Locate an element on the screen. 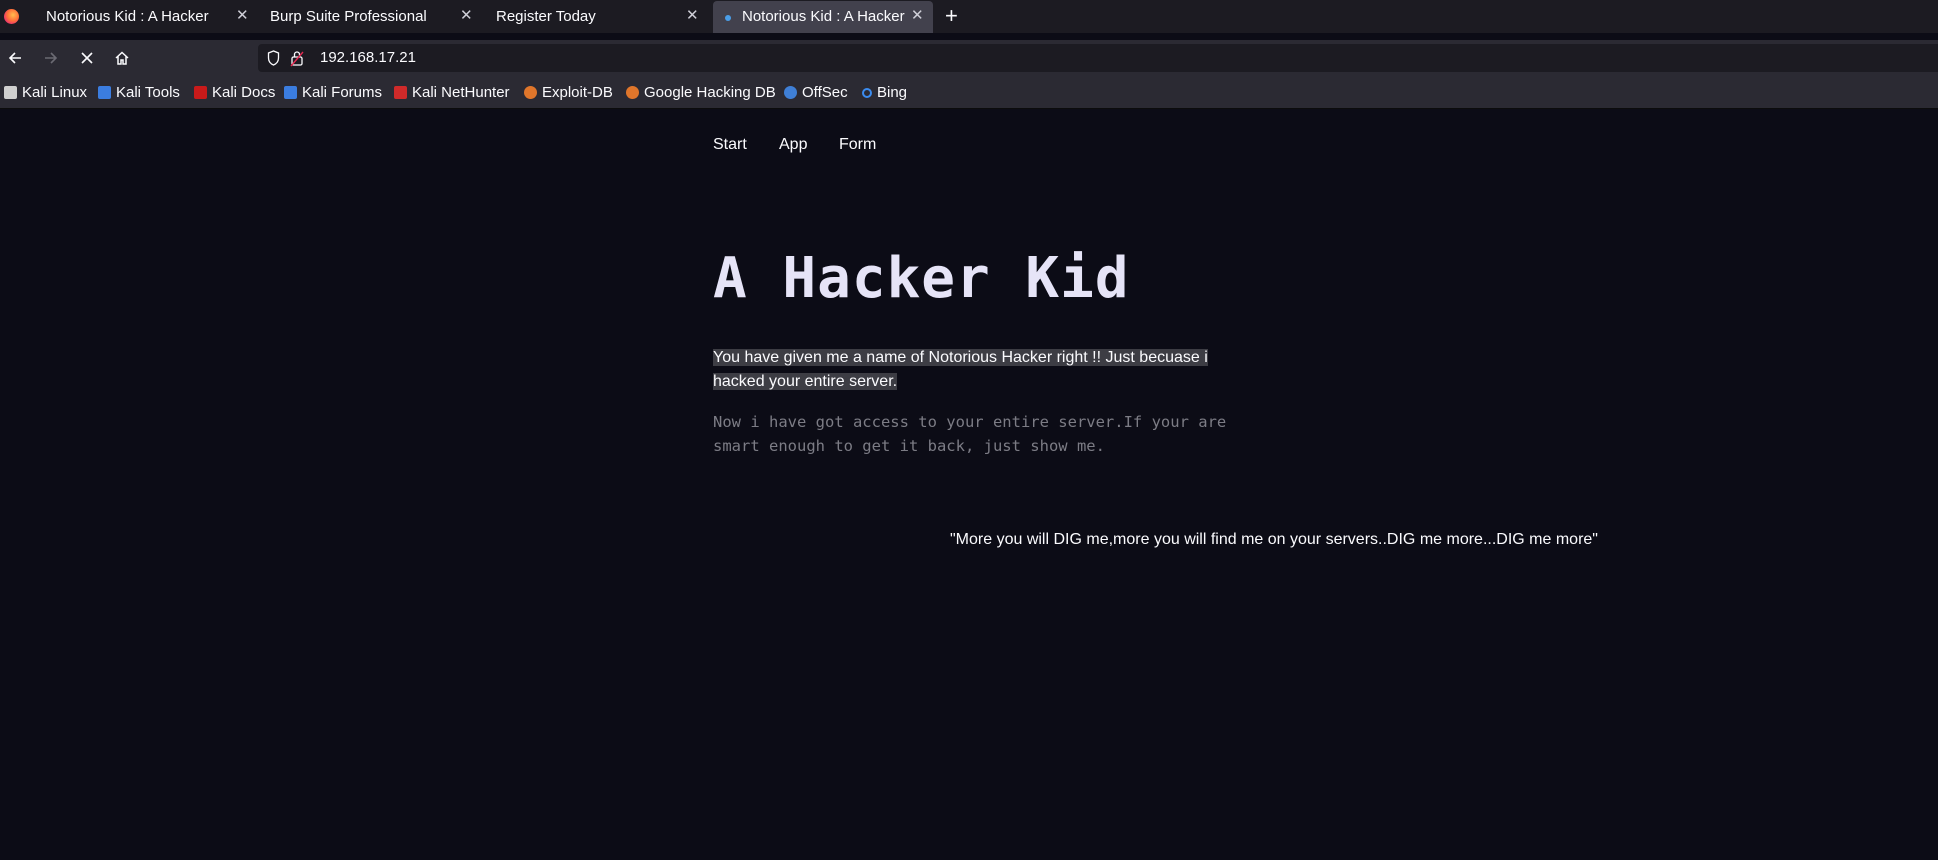  tab-title: Burp Suite Professional is located at coordinates (348, 16).